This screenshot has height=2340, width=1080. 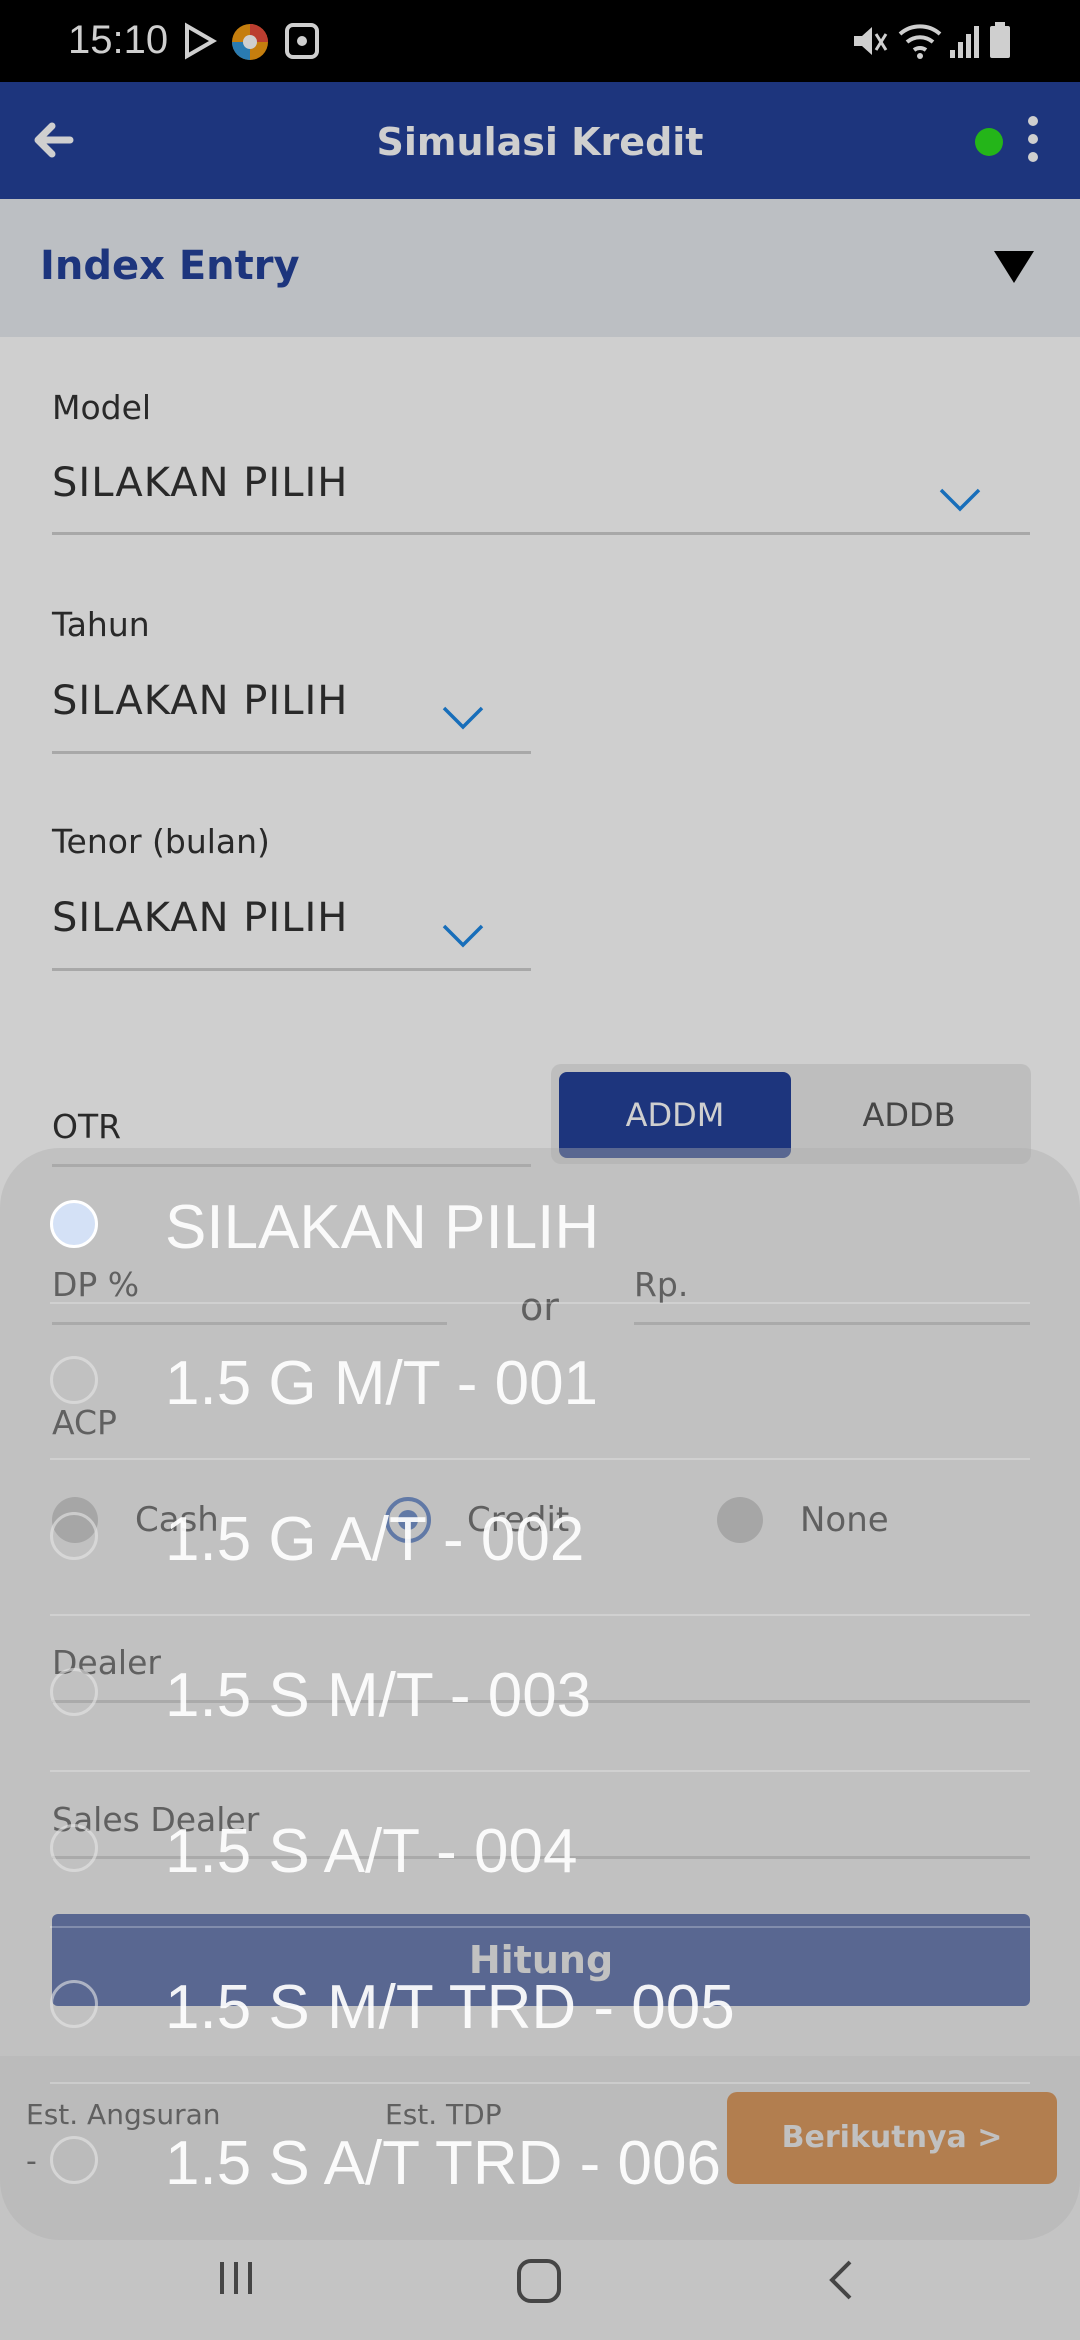 I want to click on picker-option-label: 1.5 S A/T TRD - 006, so click(x=443, y=2163).